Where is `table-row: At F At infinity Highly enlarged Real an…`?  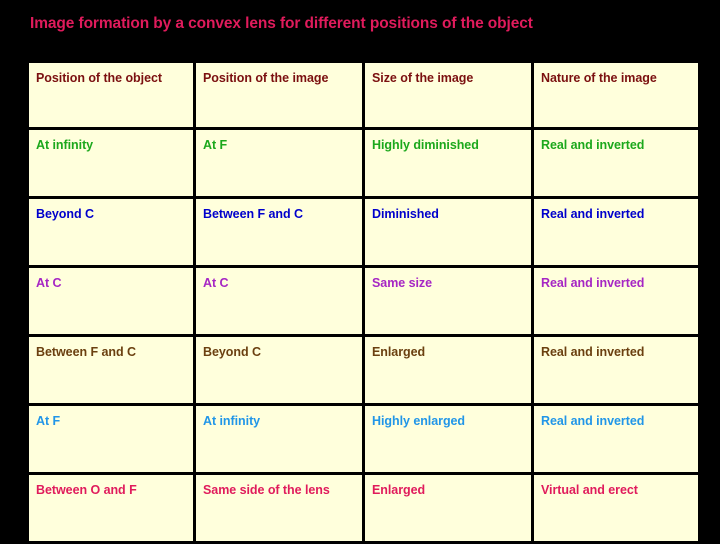 table-row: At F At infinity Highly enlarged Real an… is located at coordinates (363, 439).